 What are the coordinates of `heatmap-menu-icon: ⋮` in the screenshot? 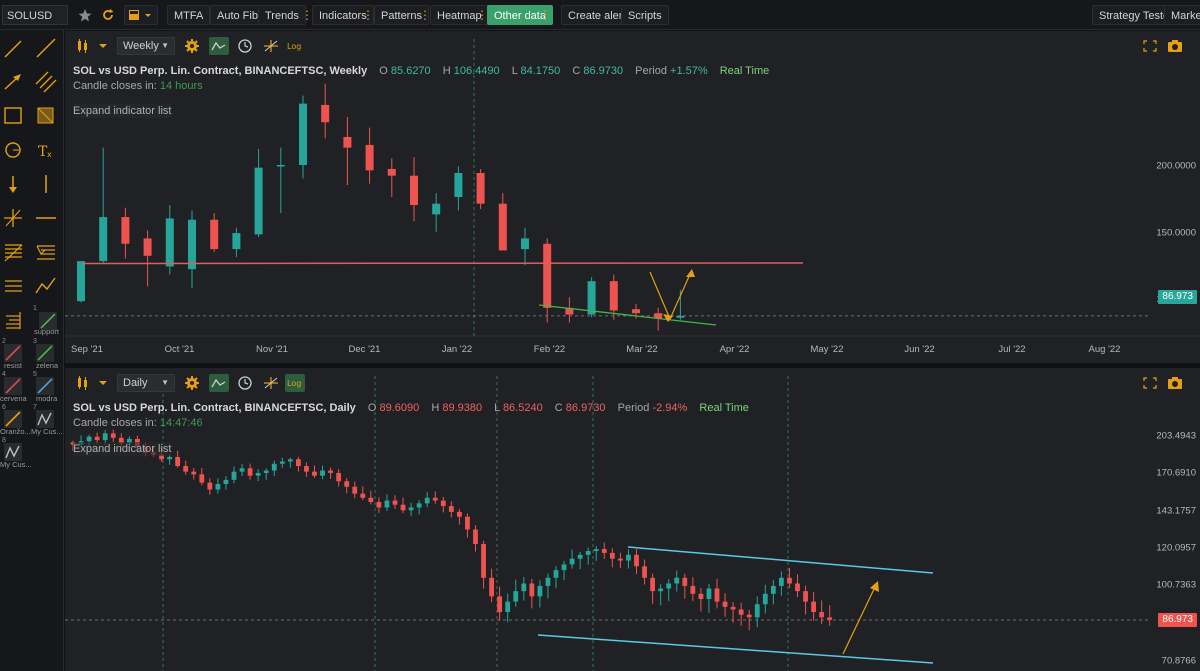 It's located at (482, 15).